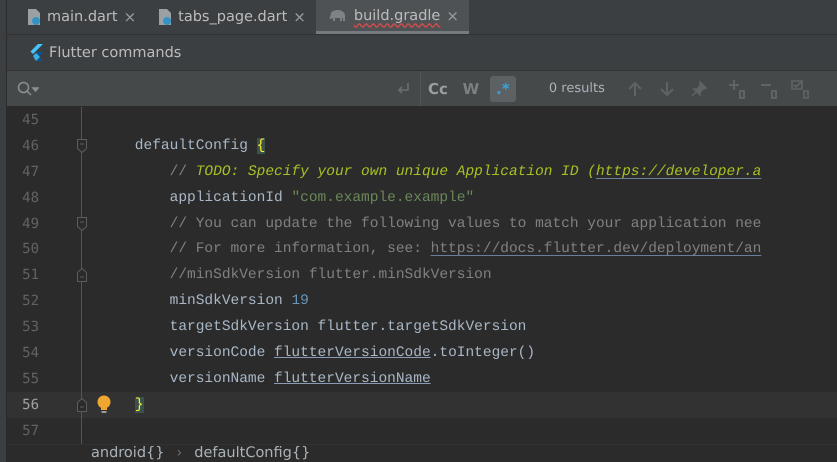 The image size is (837, 462). What do you see at coordinates (30, 378) in the screenshot?
I see `line-number: 55` at bounding box center [30, 378].